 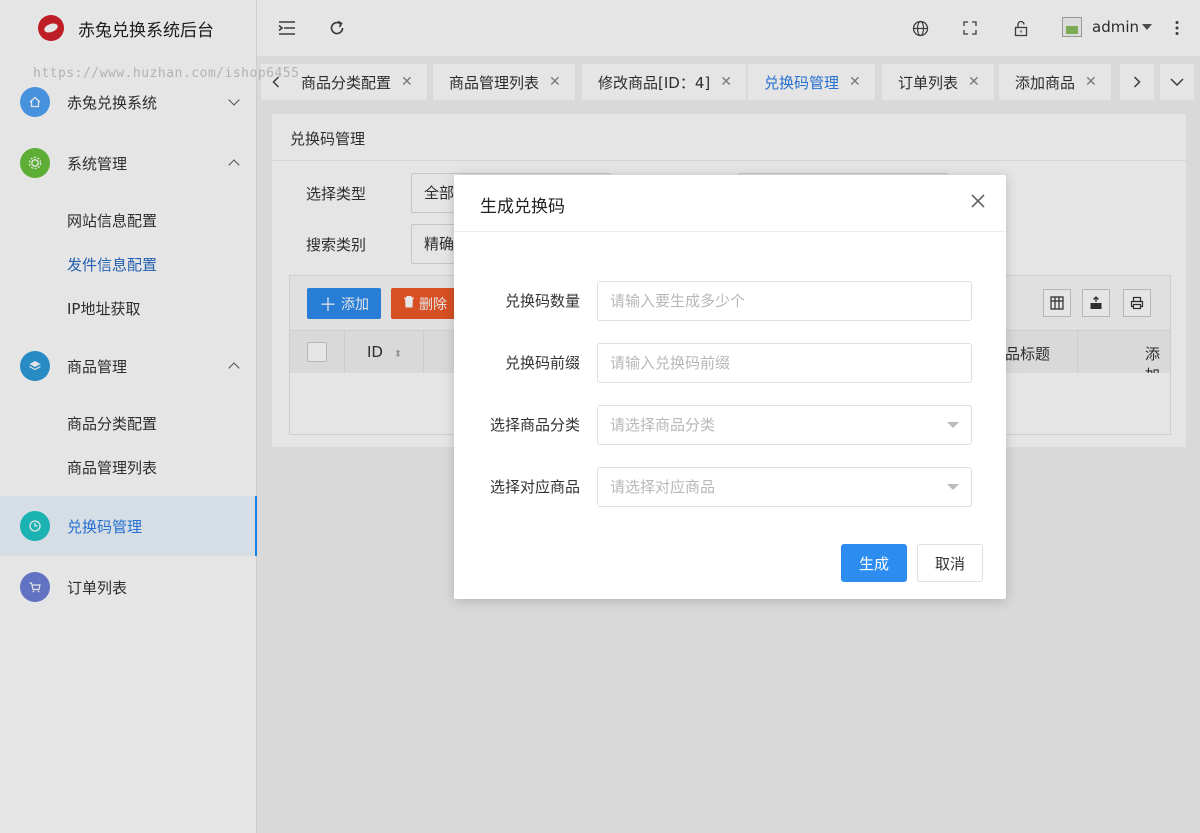 I want to click on dialog-title: 生成兑换码, so click(x=522, y=207).